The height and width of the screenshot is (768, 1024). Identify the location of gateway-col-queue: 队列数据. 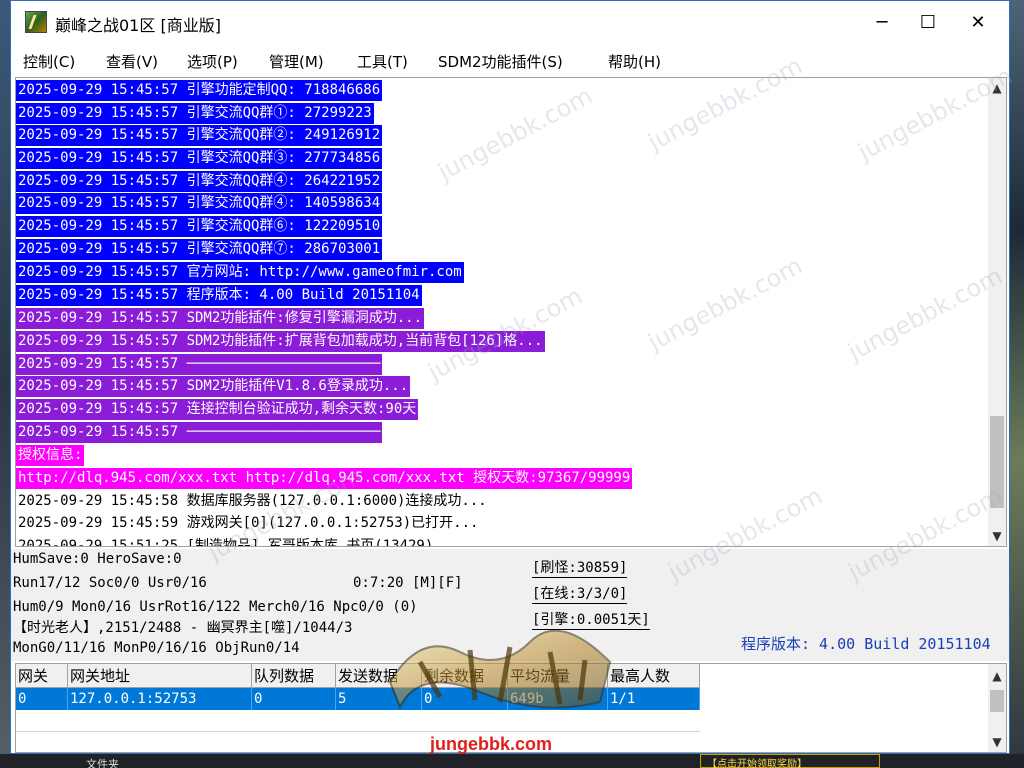
(294, 676).